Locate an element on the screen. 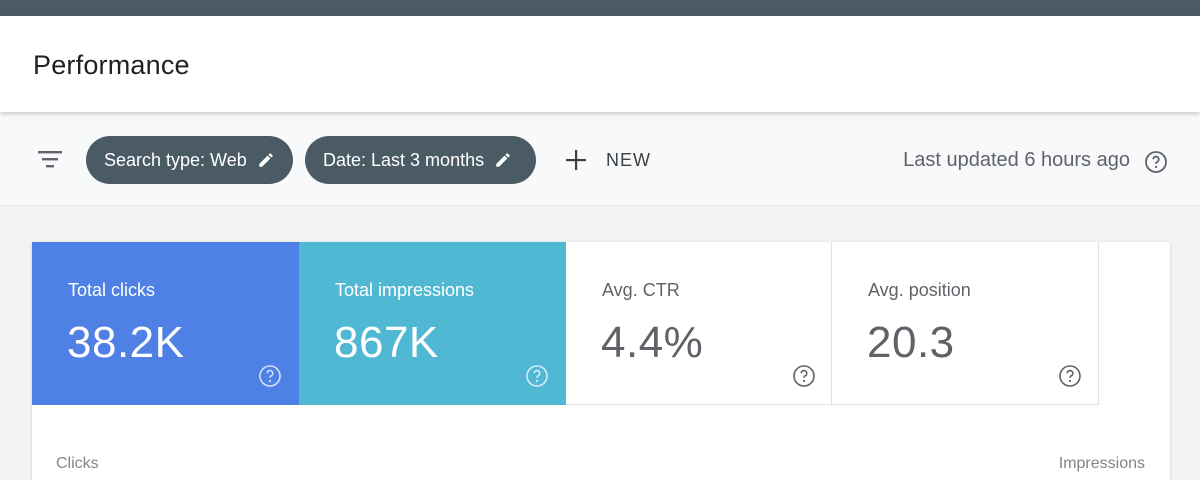 This screenshot has height=480, width=1200. metric-avg-ctr: Avg. CTR 4.4% is located at coordinates (699, 323).